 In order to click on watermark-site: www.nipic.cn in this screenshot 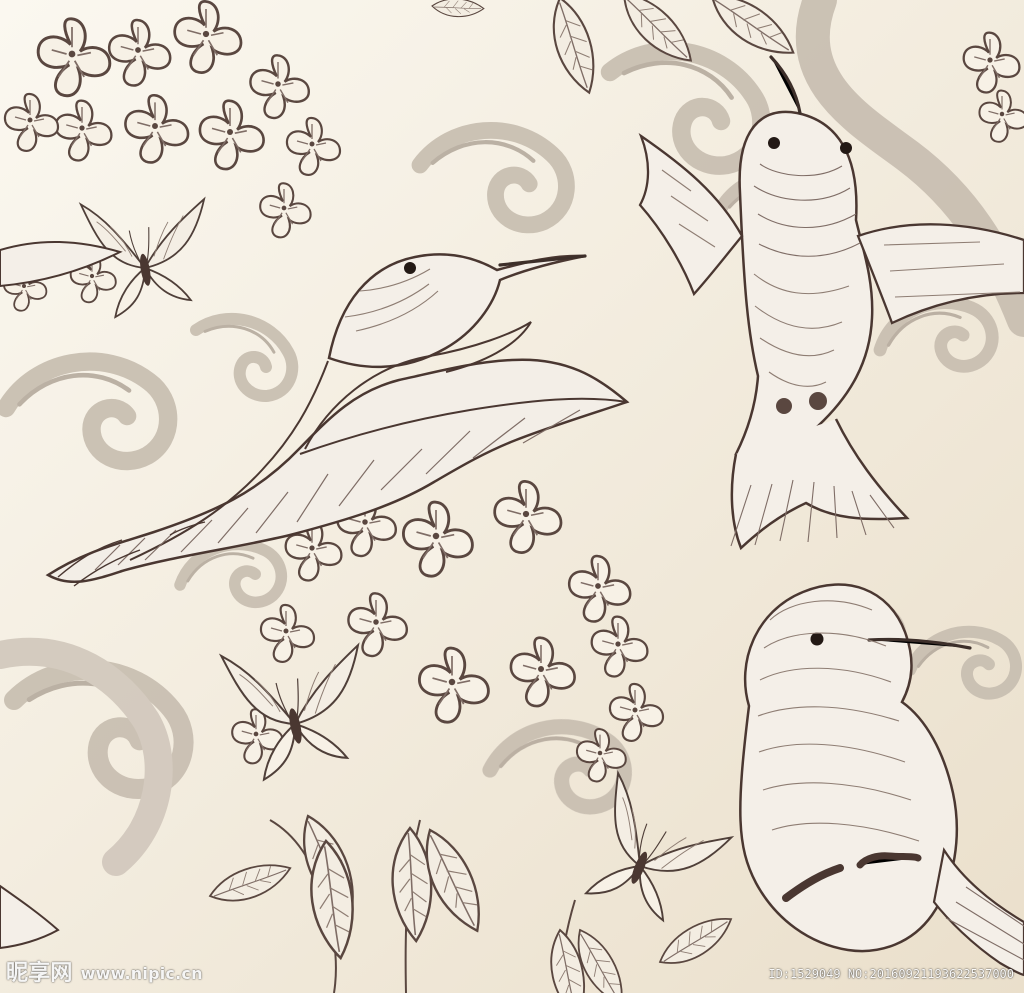, I will do `click(141, 973)`.